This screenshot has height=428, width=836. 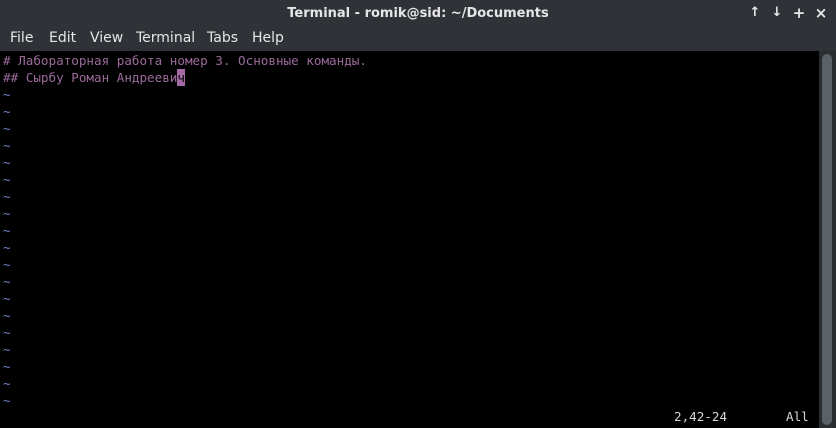 What do you see at coordinates (62, 39) in the screenshot?
I see `menu-edit: Edit` at bounding box center [62, 39].